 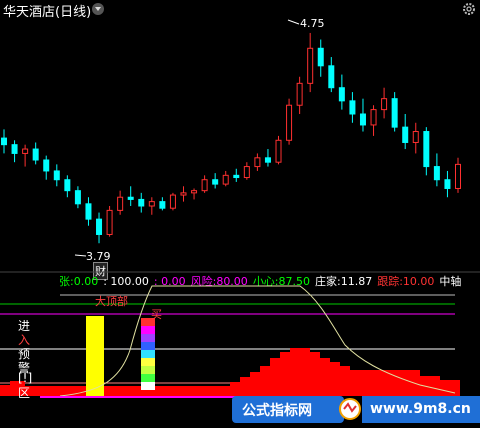 What do you see at coordinates (277, 411) in the screenshot?
I see `watermark-title: 公式指标网` at bounding box center [277, 411].